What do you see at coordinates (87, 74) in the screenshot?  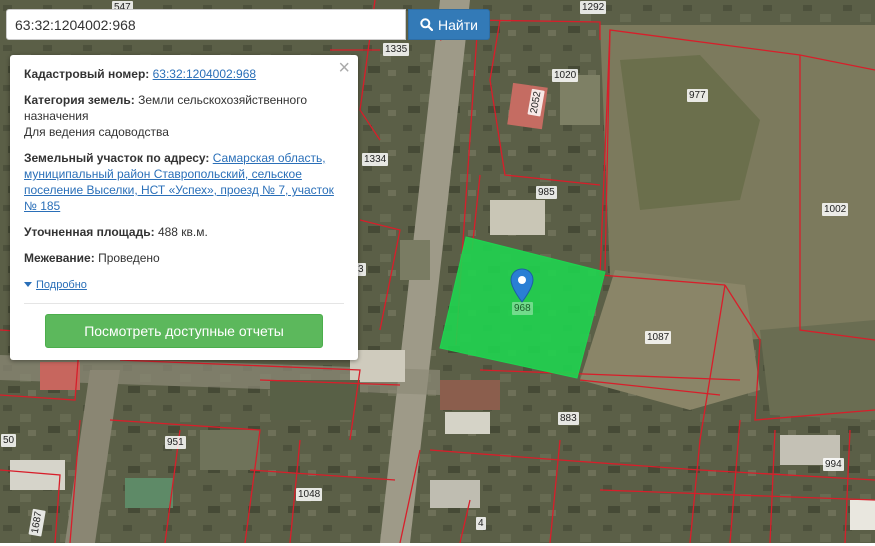 I see `cadastral-label: Кадастровый номер:` at bounding box center [87, 74].